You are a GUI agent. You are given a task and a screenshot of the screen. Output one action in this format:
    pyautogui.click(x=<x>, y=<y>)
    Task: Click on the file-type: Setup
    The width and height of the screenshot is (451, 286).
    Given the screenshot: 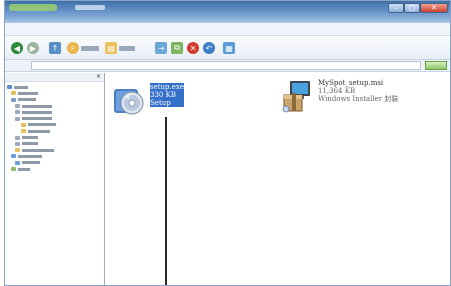 What is the action you would take?
    pyautogui.click(x=167, y=103)
    